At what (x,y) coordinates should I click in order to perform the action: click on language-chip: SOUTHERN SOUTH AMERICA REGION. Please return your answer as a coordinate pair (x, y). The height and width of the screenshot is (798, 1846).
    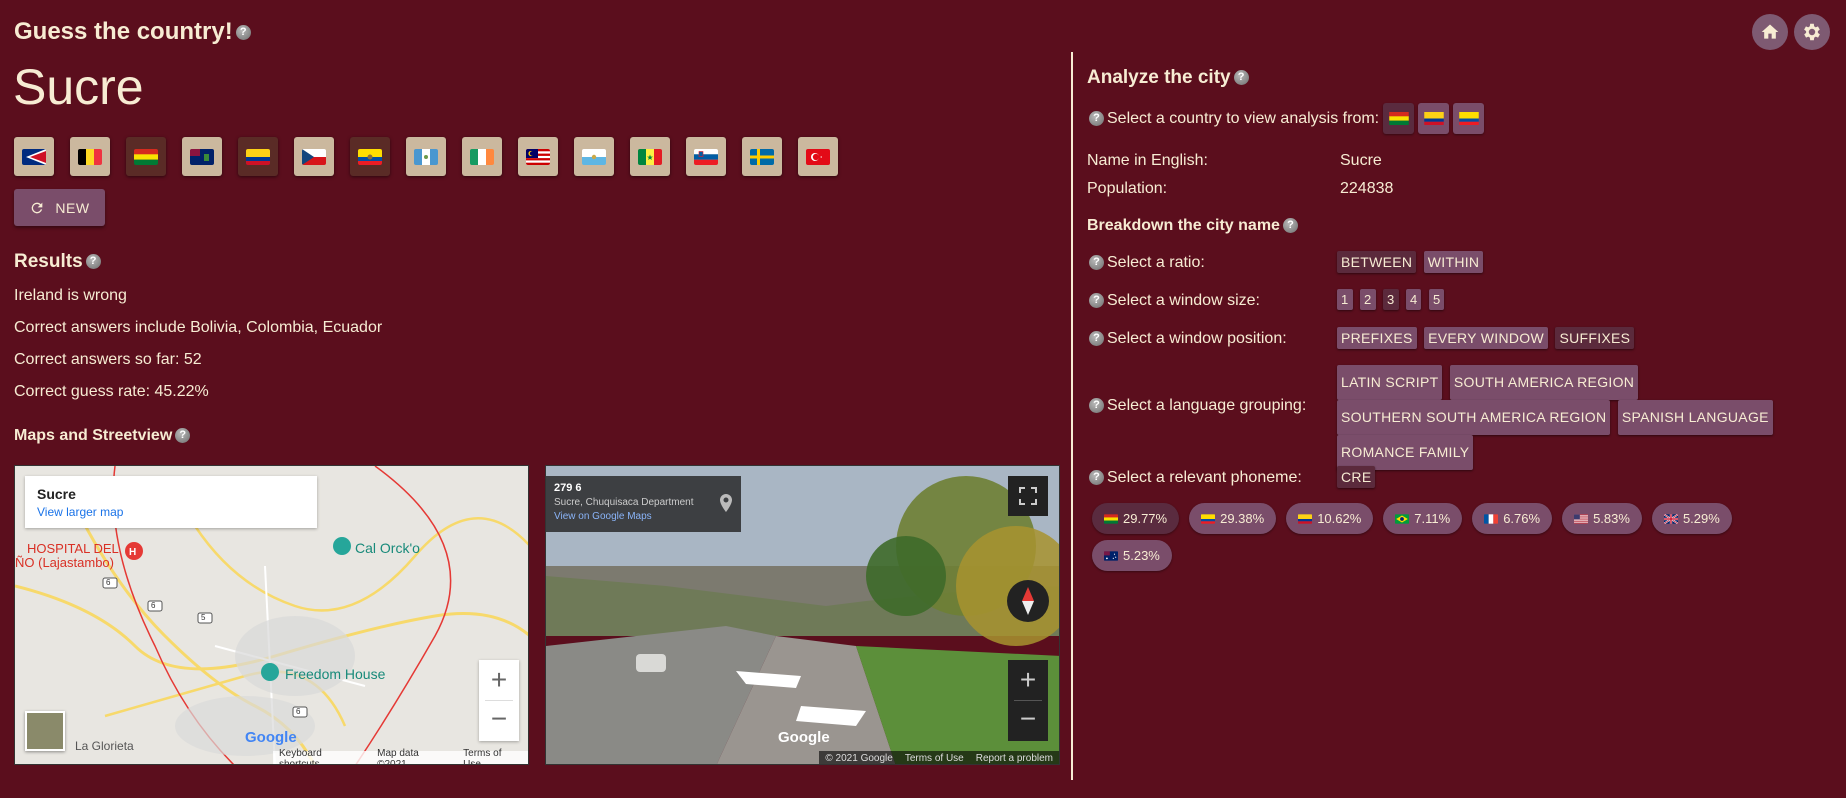
    Looking at the image, I should click on (1474, 417).